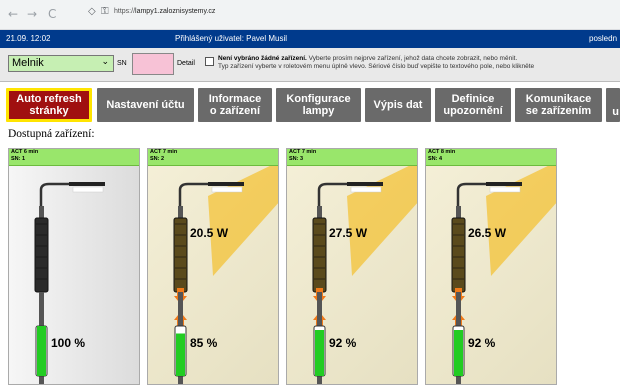 The width and height of the screenshot is (620, 385). I want to click on device-sn: SN: 1, so click(18, 159).